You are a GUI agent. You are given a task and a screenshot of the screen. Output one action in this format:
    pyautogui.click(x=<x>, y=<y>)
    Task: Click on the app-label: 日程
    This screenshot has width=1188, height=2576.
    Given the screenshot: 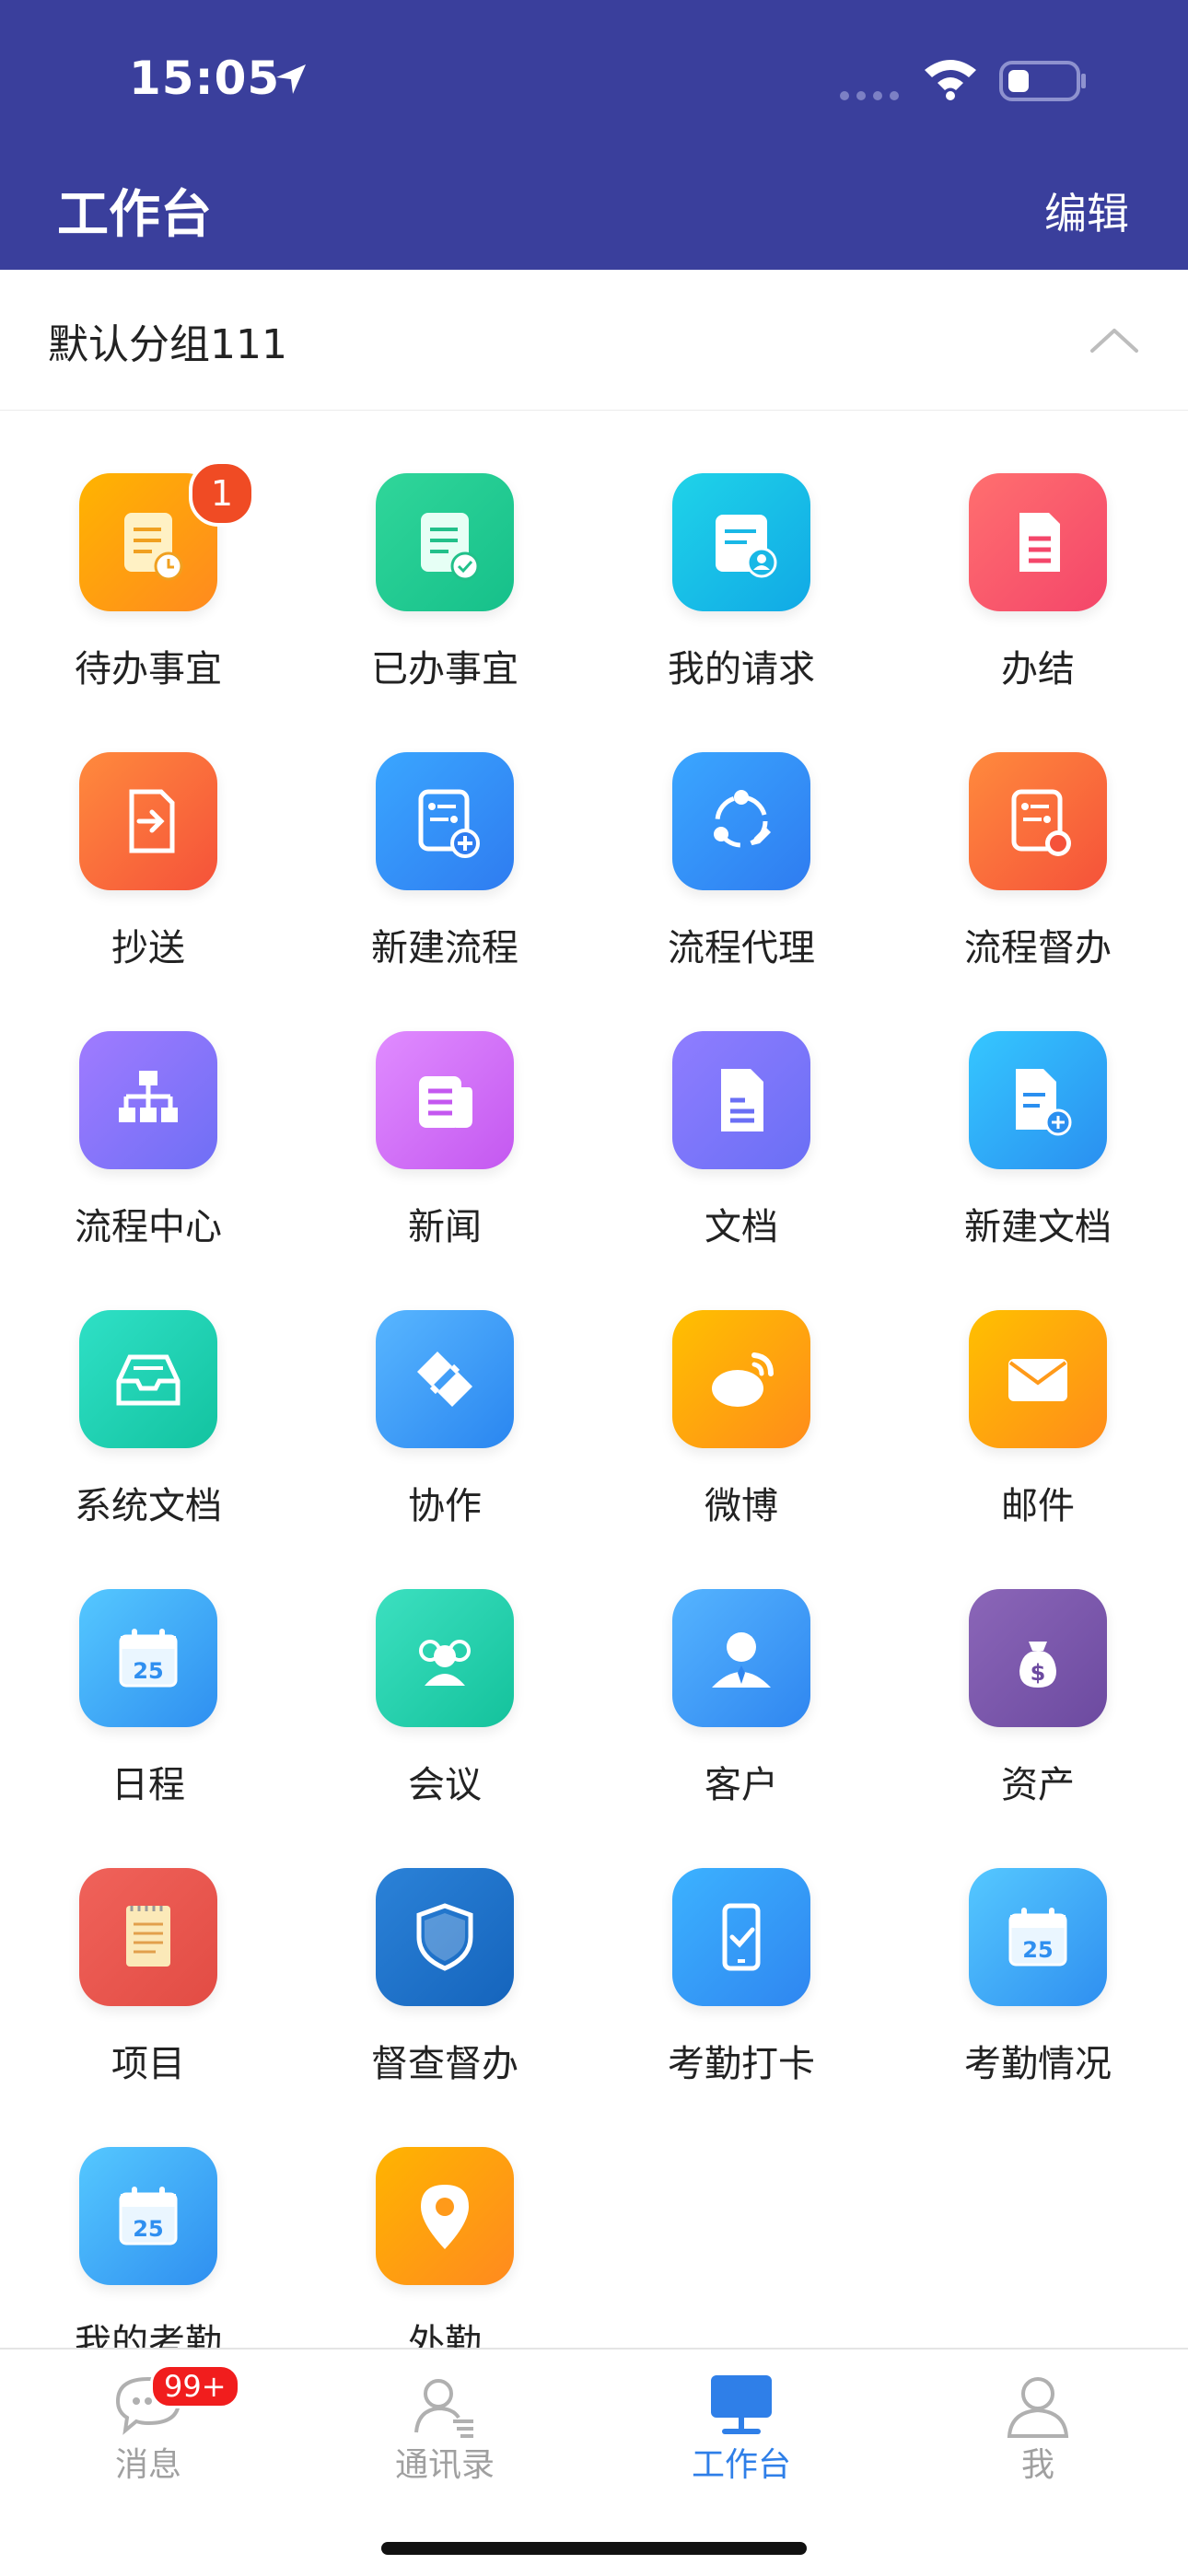 What is the action you would take?
    pyautogui.click(x=148, y=1785)
    